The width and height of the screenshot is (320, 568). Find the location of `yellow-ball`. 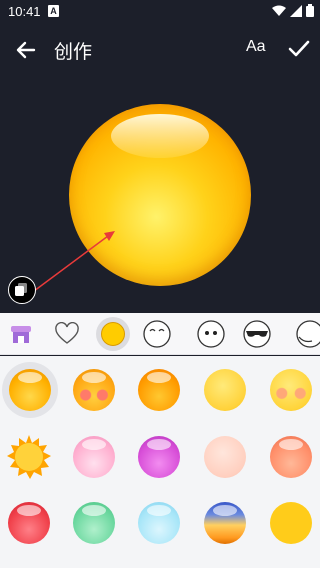

yellow-ball is located at coordinates (30, 390).